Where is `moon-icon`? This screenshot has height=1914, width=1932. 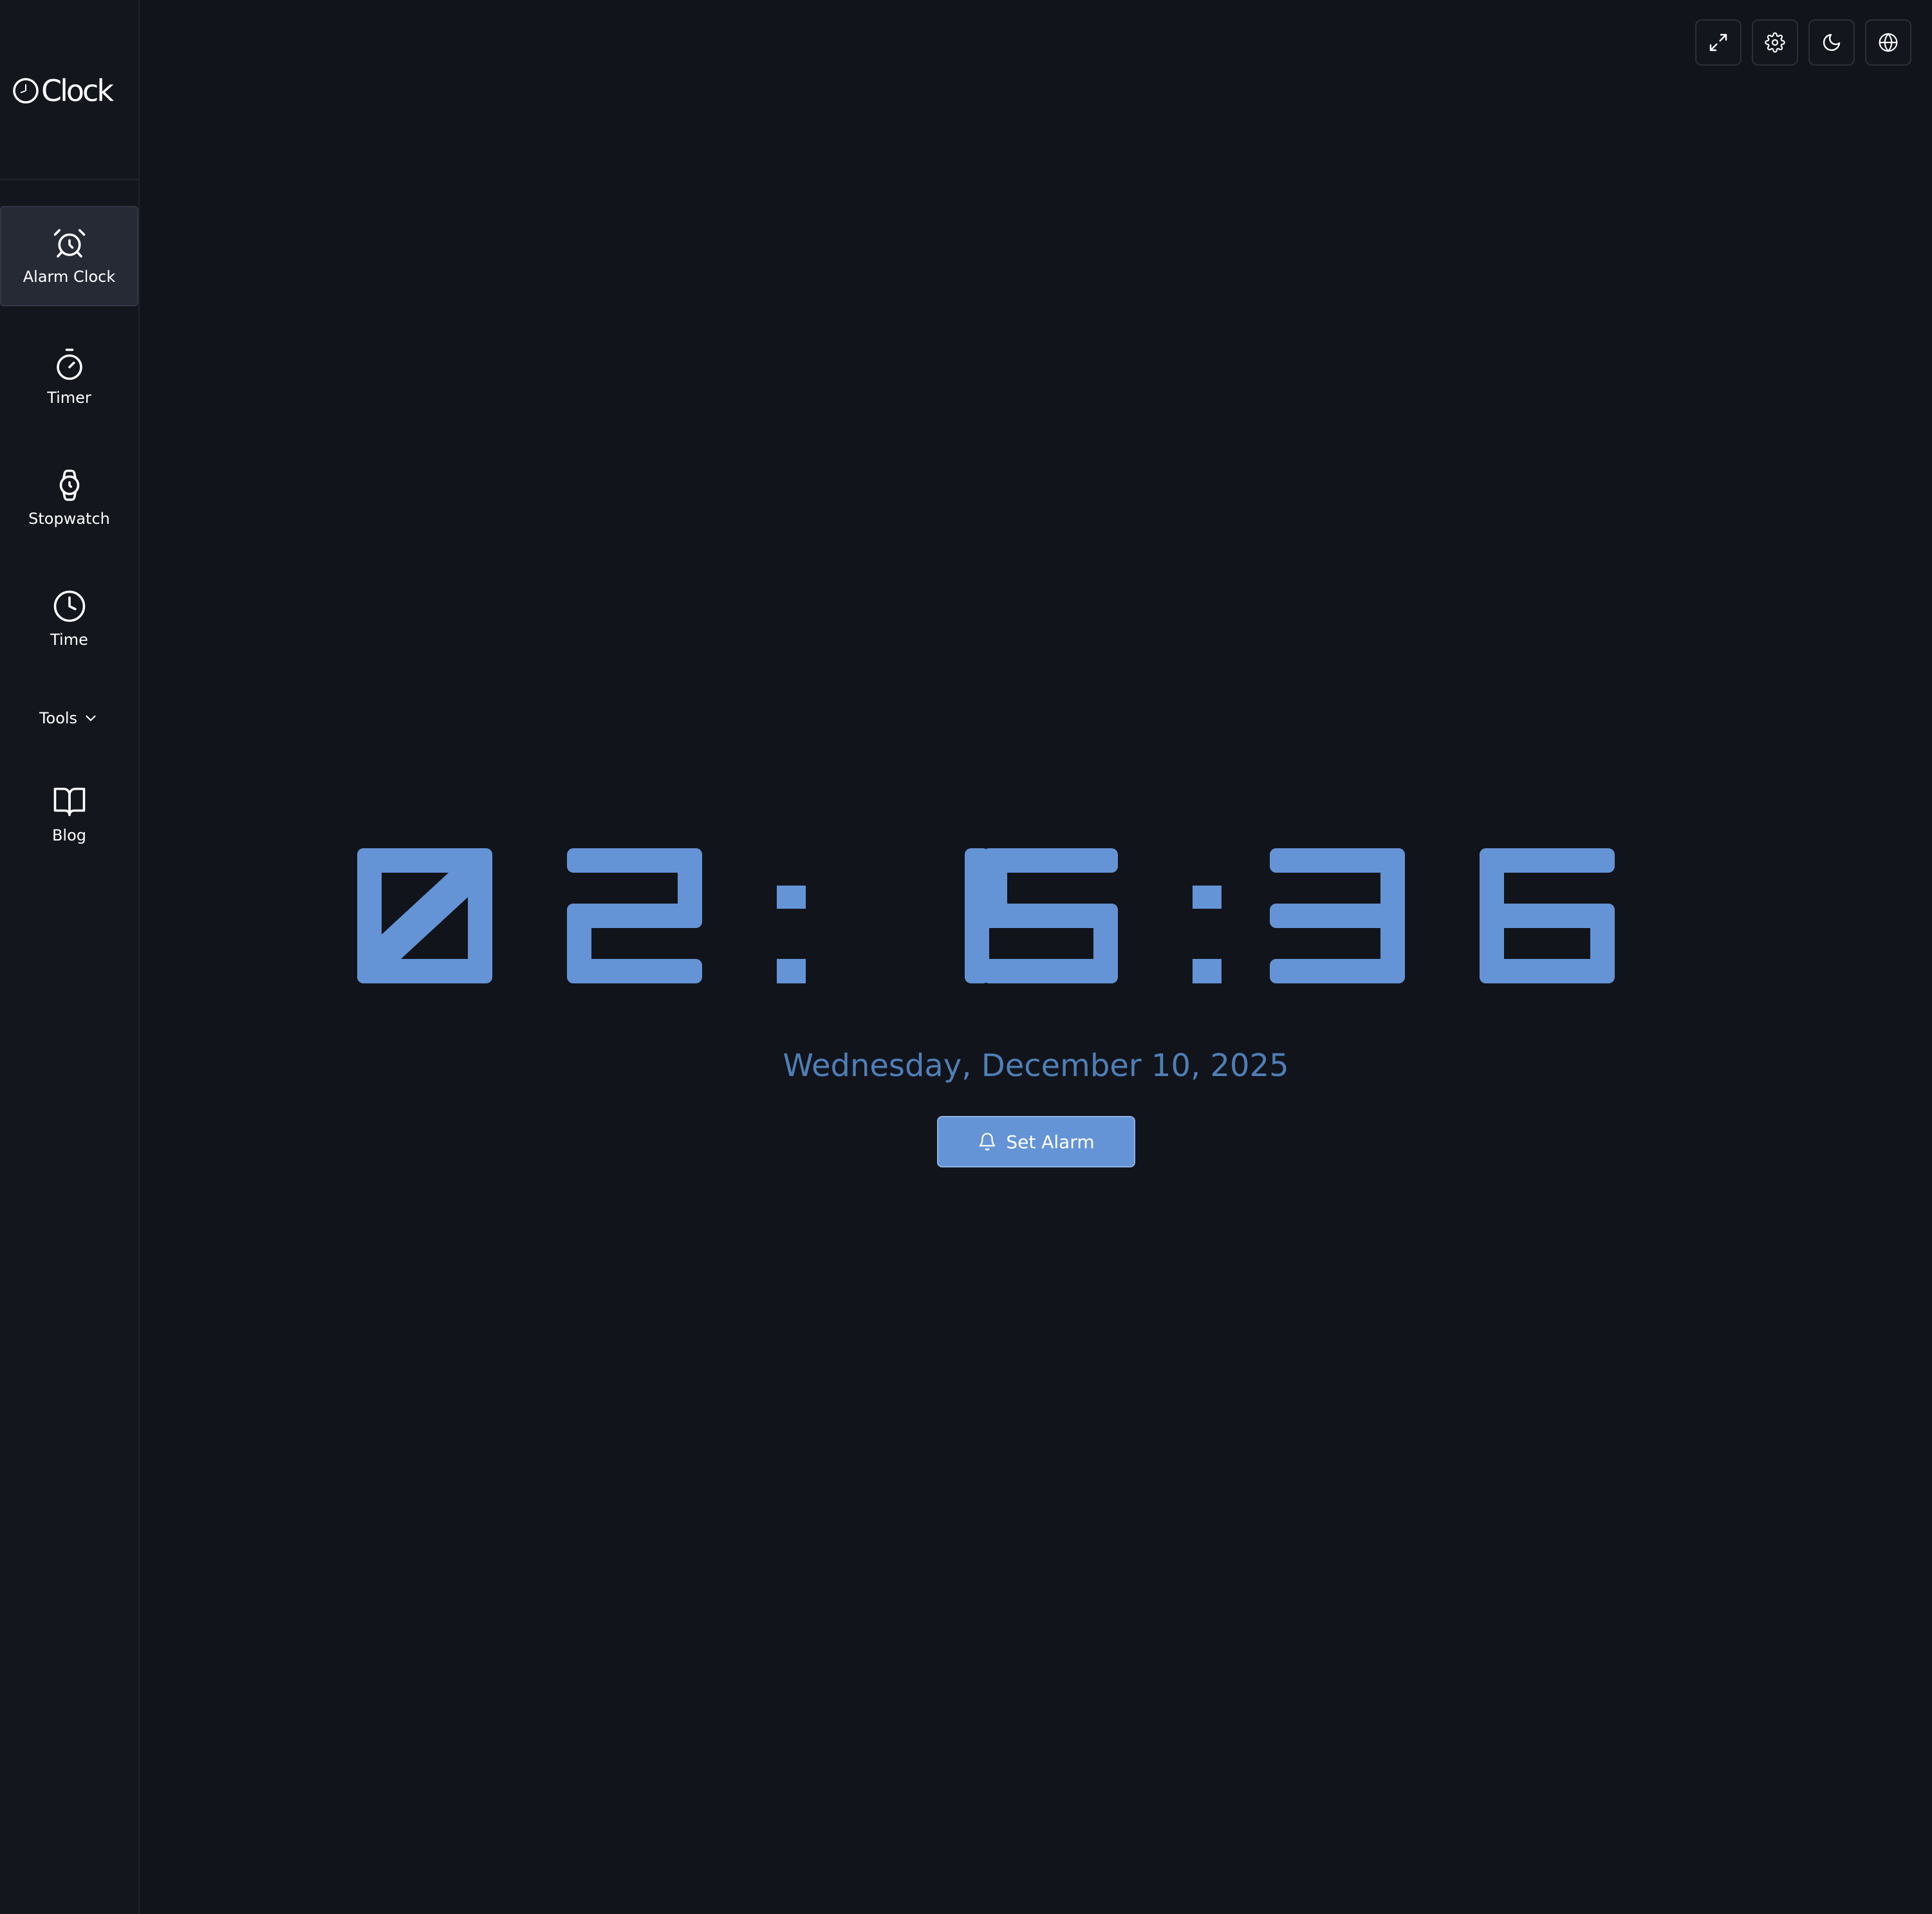 moon-icon is located at coordinates (1832, 42).